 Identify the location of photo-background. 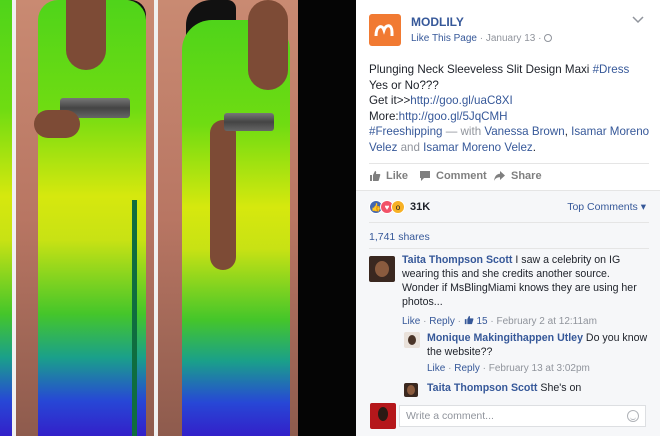
(327, 218).